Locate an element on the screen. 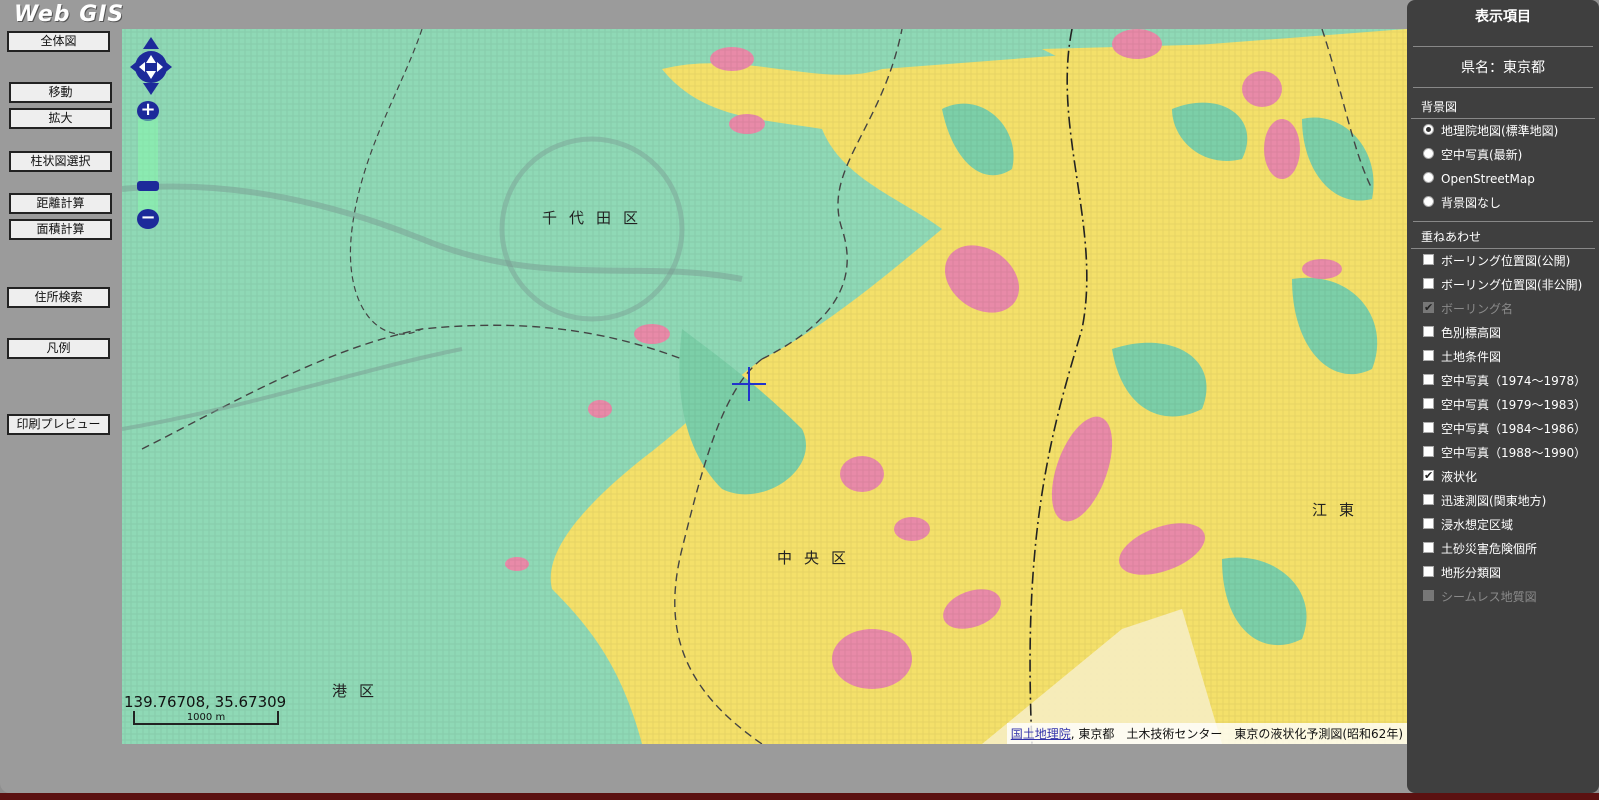  print-preview-button: 印刷プレビュー is located at coordinates (58, 424).